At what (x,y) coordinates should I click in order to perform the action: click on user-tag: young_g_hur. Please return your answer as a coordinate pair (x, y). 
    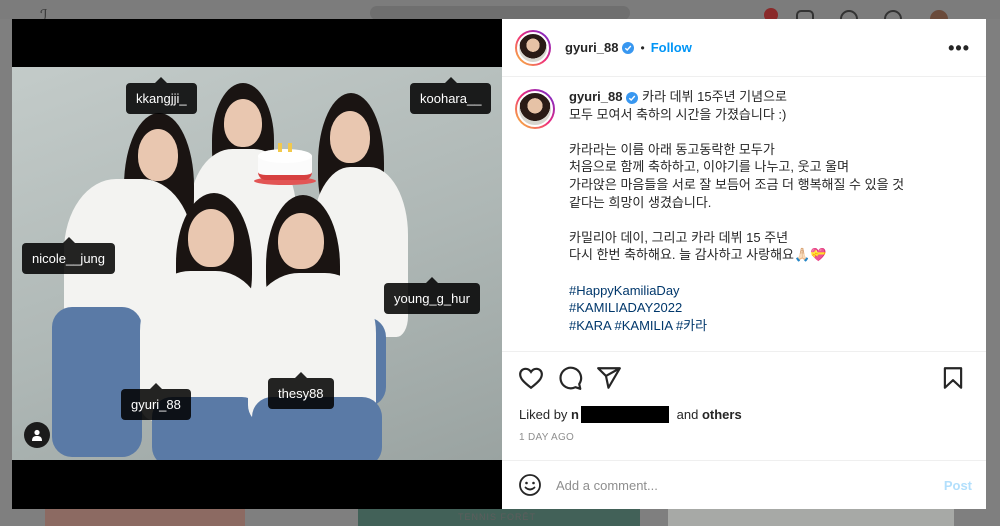
    Looking at the image, I should click on (432, 295).